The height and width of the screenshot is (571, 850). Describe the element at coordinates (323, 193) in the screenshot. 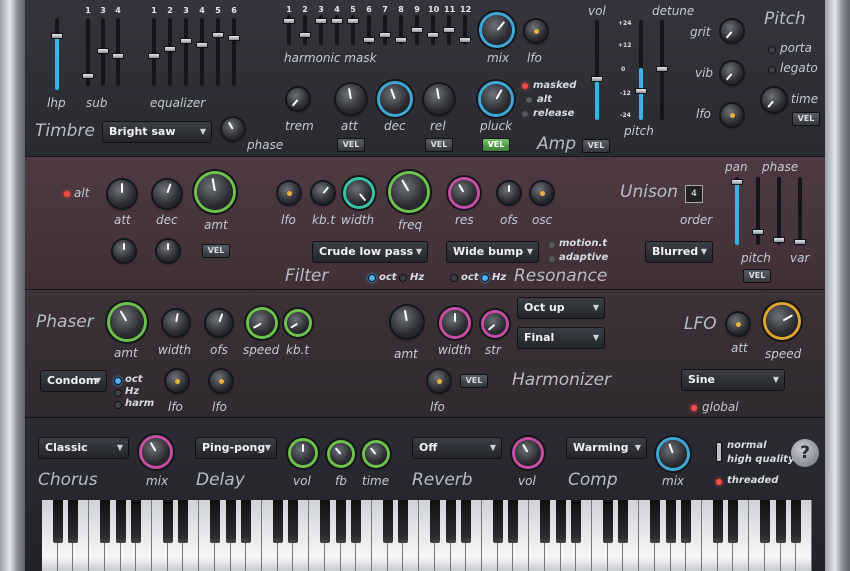

I see `filter-kbt-knob` at that location.